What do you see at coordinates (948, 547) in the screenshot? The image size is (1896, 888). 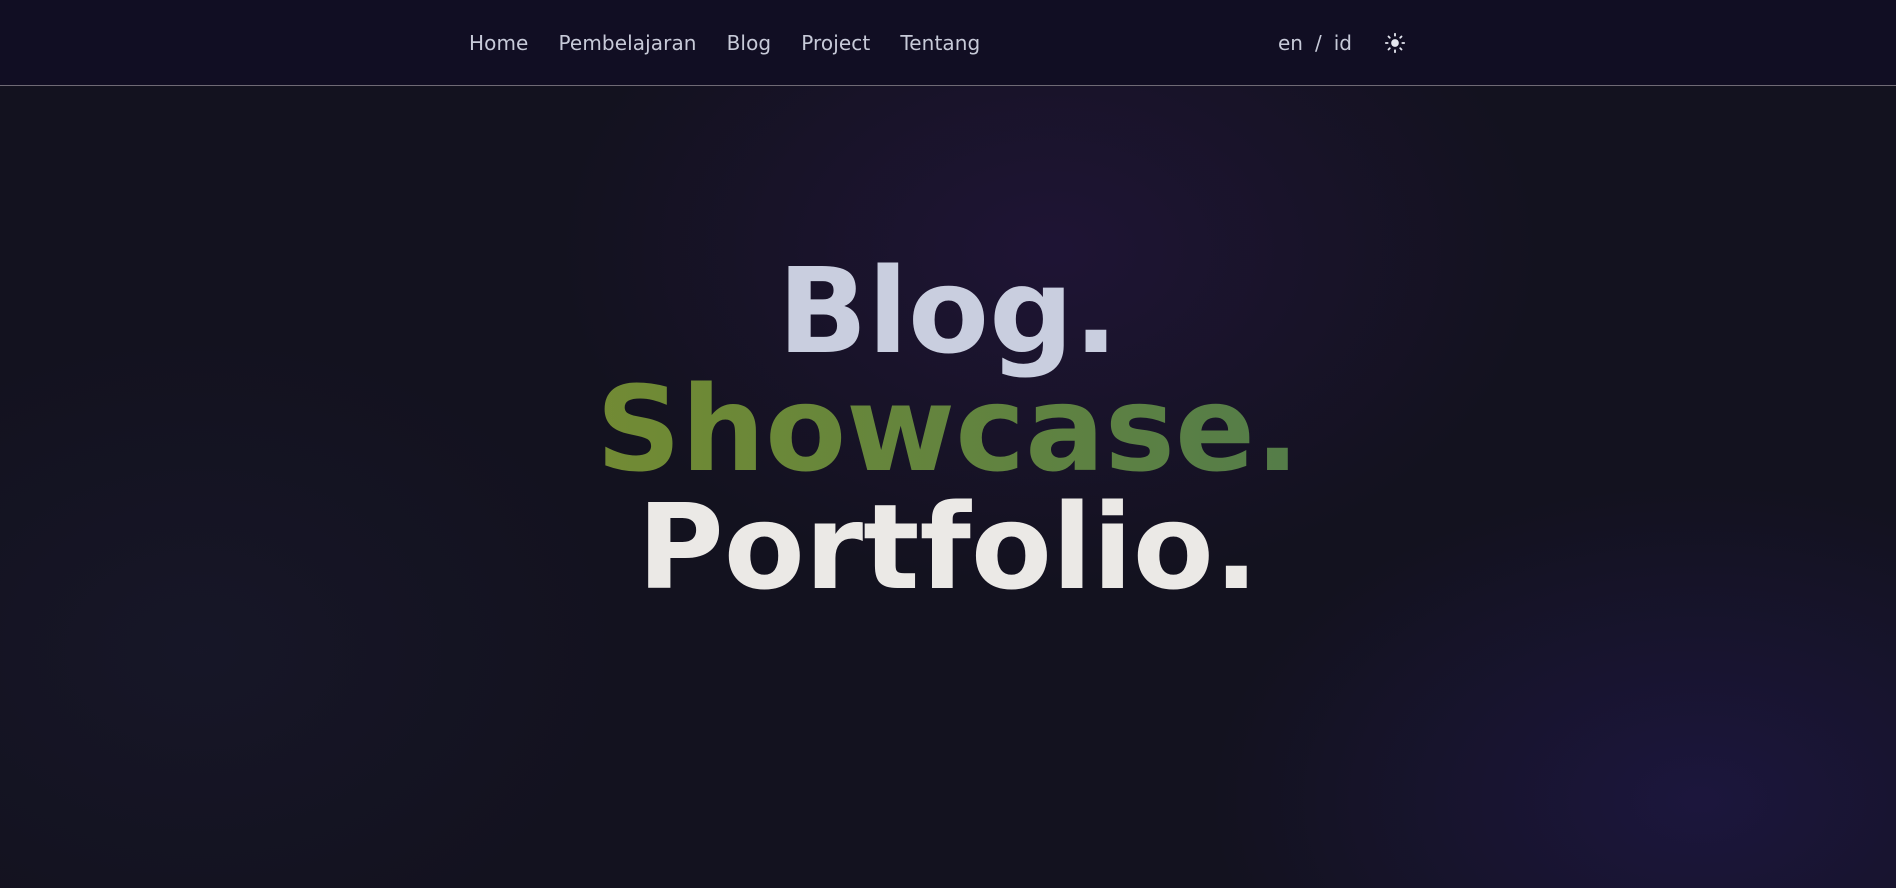 I see `hero-line-portfolio: Portfolio.` at bounding box center [948, 547].